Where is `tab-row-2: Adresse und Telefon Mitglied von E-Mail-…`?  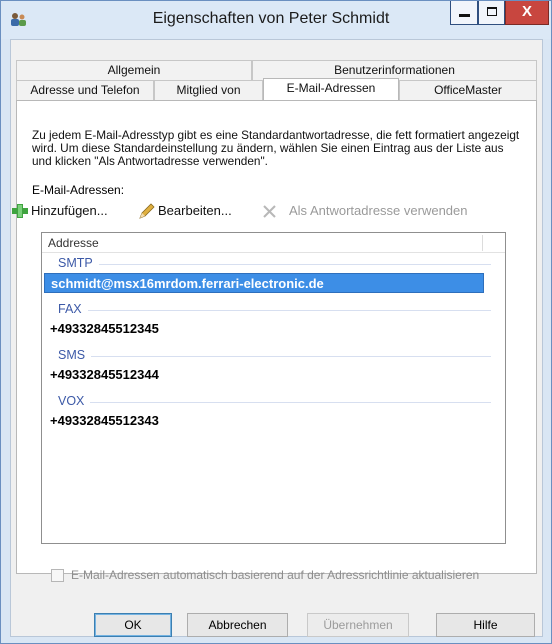 tab-row-2: Adresse und Telefon Mitglied von E-Mail-… is located at coordinates (276, 89).